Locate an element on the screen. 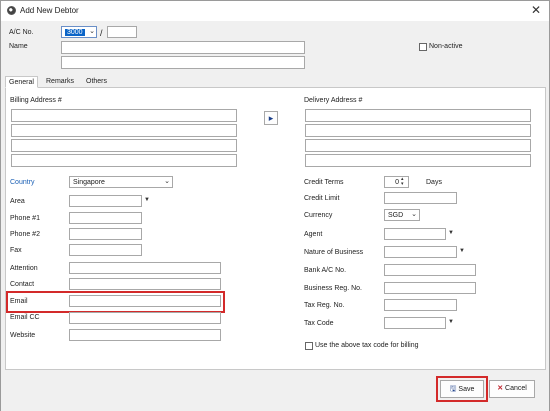 The width and height of the screenshot is (550, 411). use-tax-code-label: Use the above tax code for billing is located at coordinates (367, 345).